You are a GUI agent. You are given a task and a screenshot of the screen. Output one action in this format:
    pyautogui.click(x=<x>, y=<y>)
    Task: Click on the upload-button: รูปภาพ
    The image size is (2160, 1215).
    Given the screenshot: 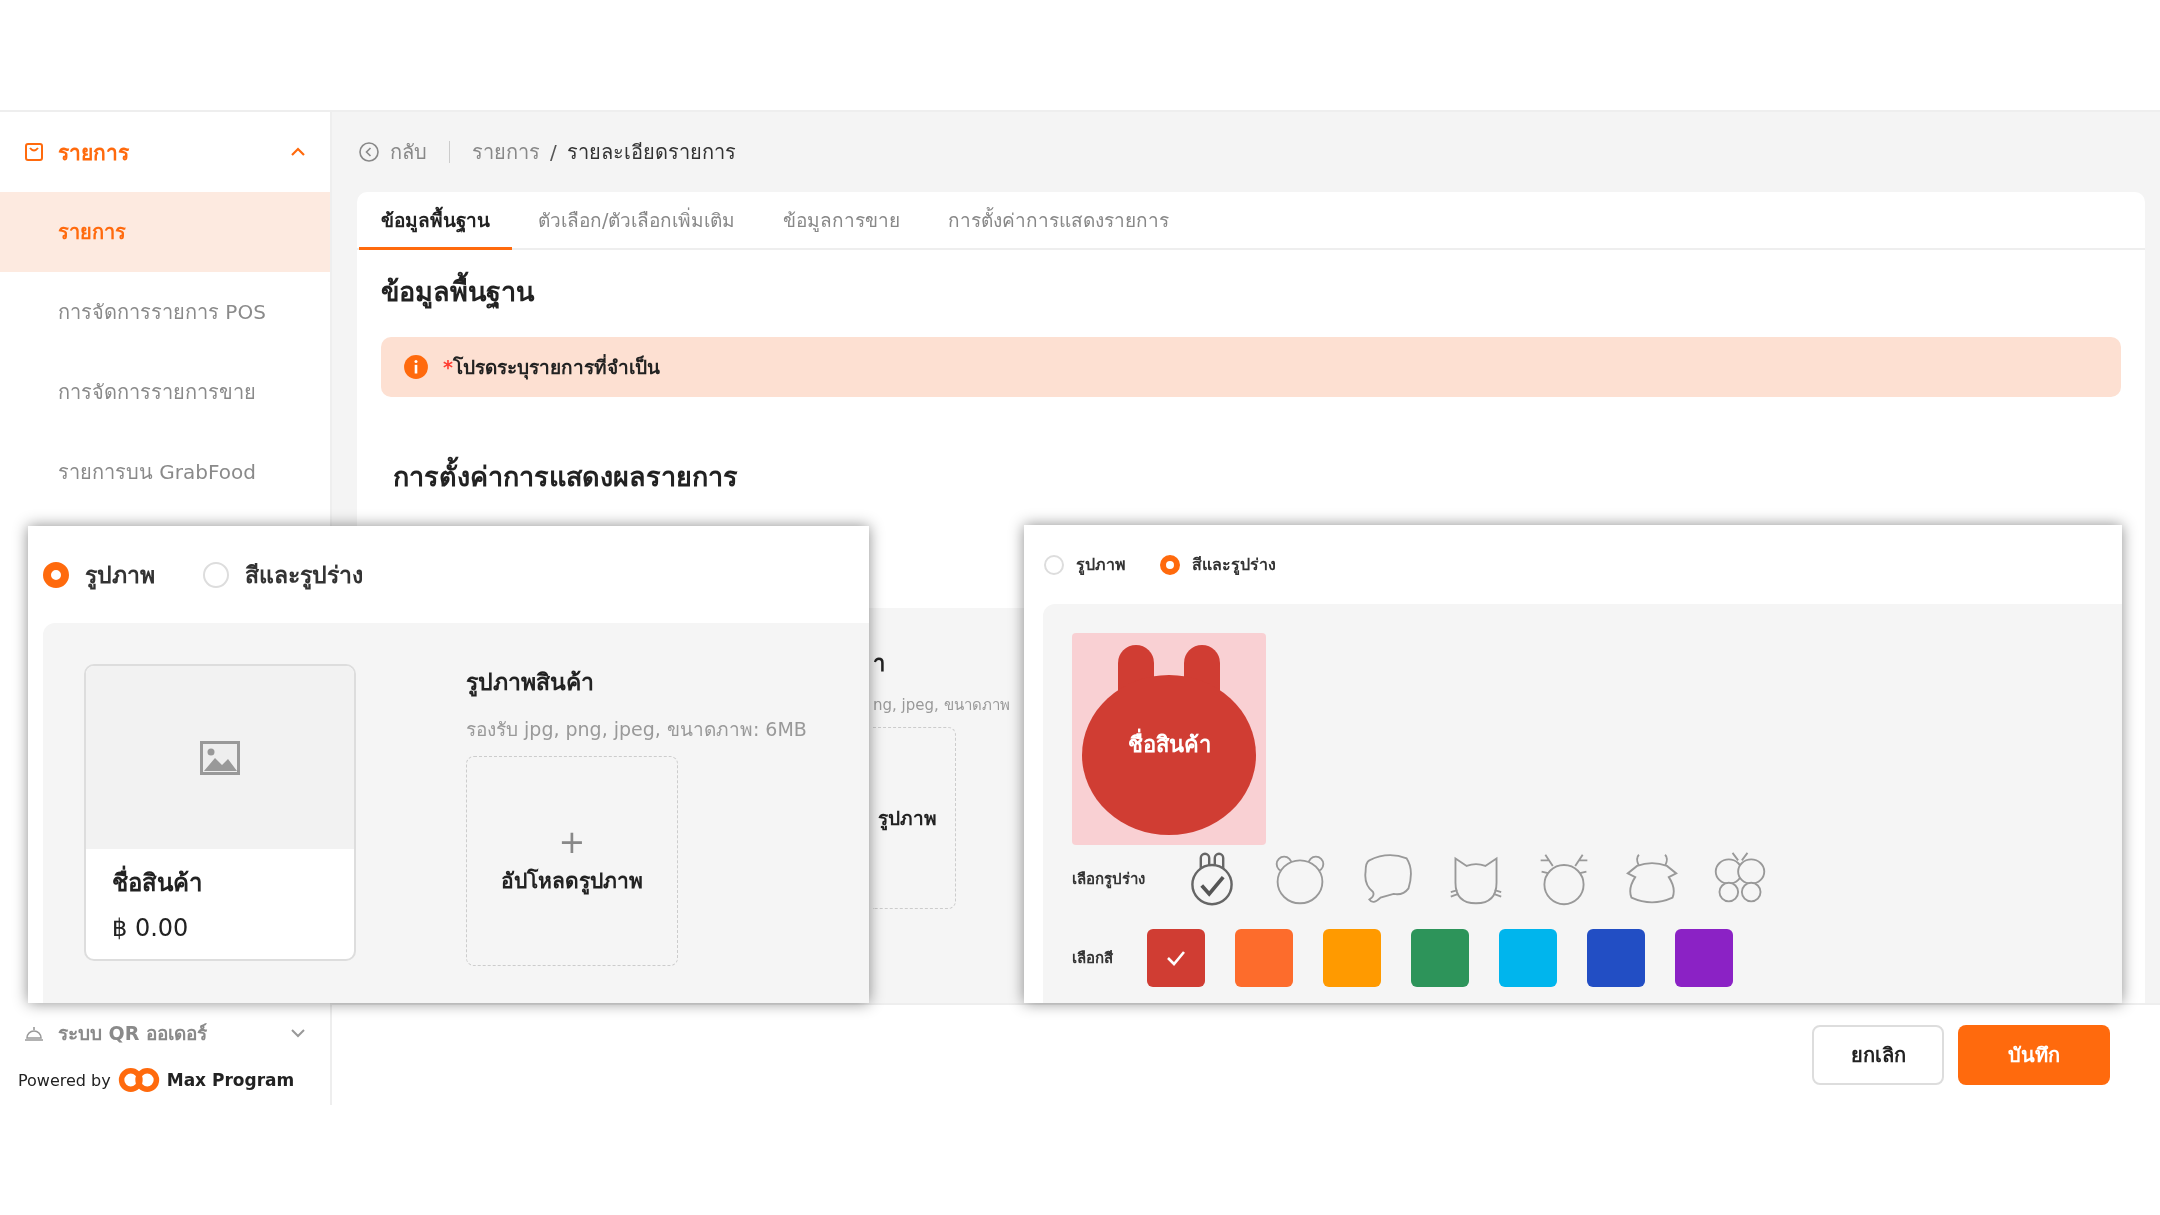 What is the action you would take?
    pyautogui.click(x=914, y=818)
    